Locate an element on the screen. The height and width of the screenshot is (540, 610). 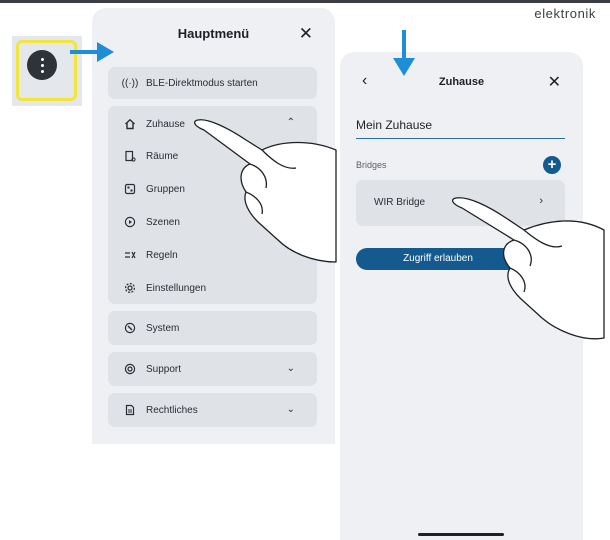
document-icon is located at coordinates (130, 410).